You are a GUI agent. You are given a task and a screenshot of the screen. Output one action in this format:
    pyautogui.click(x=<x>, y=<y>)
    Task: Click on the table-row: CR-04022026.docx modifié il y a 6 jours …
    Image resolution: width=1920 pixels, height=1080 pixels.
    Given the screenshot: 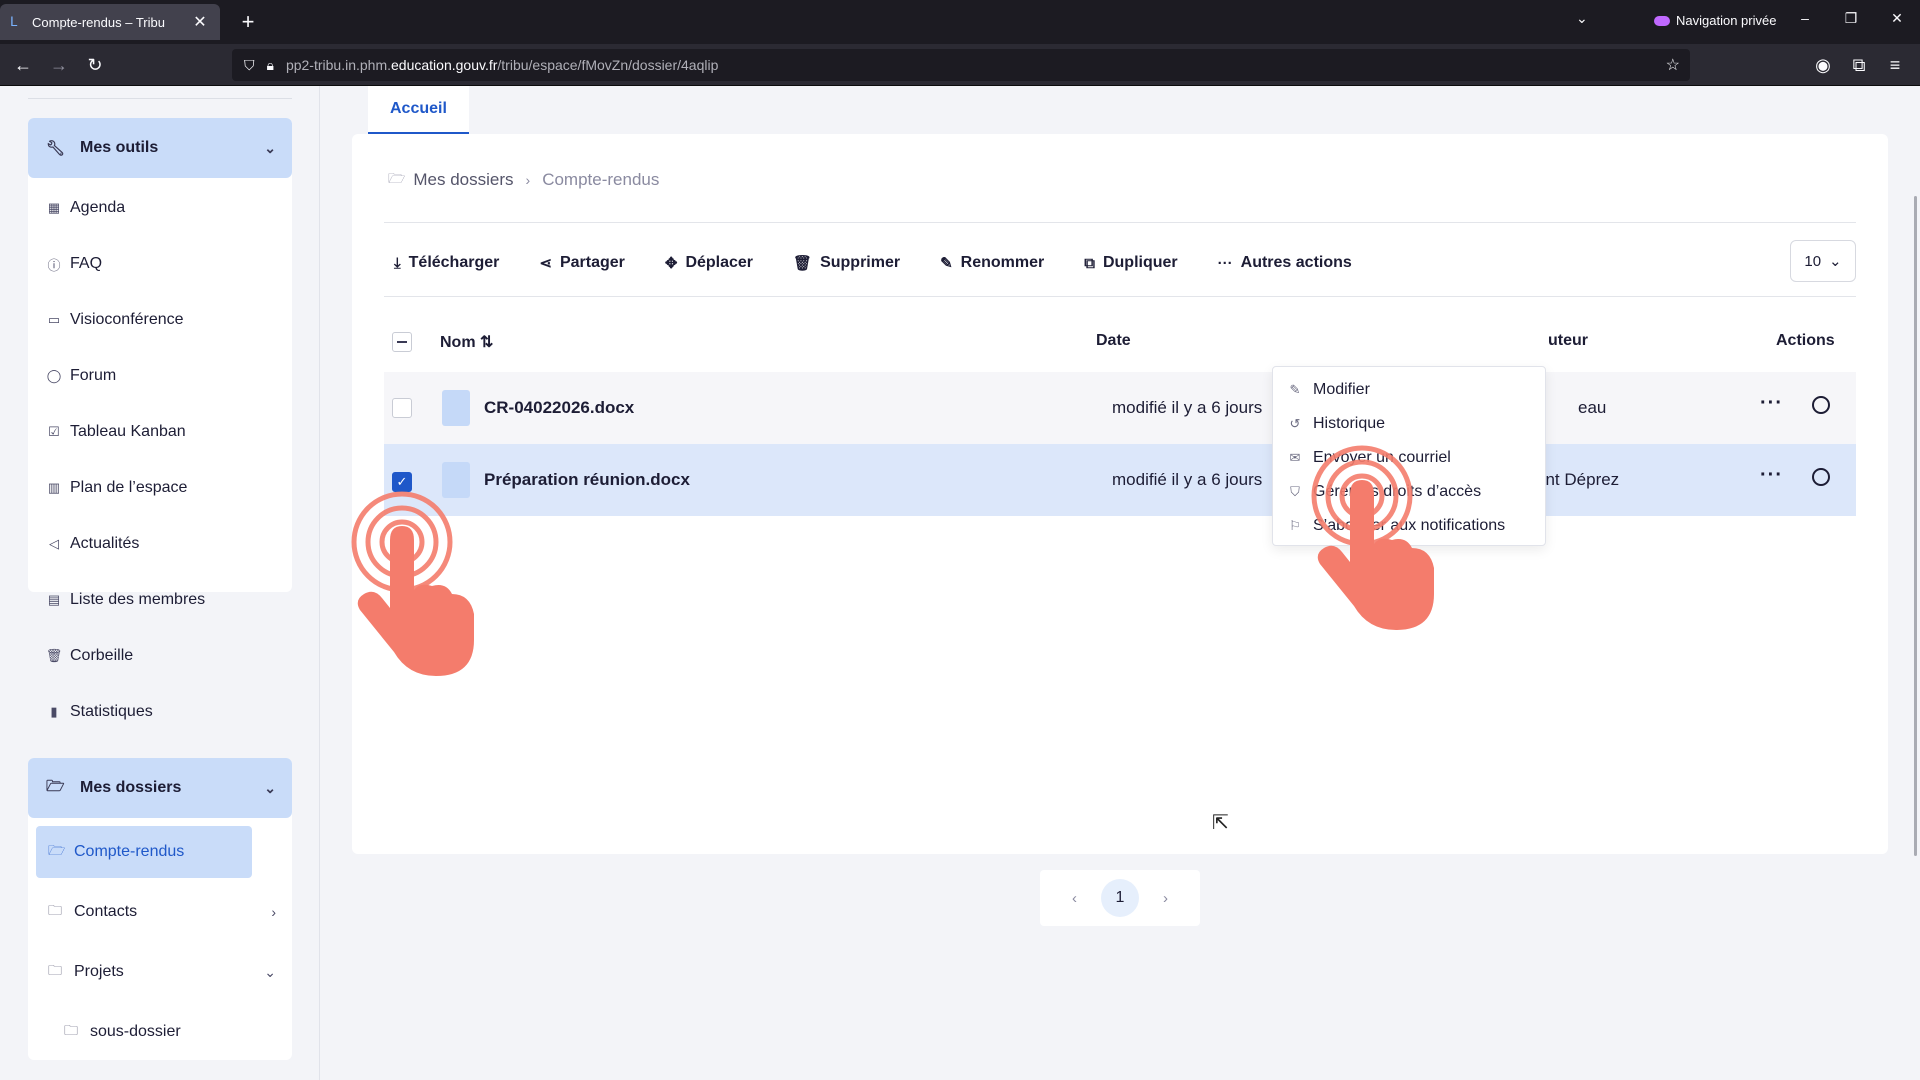 What is the action you would take?
    pyautogui.click(x=1120, y=408)
    